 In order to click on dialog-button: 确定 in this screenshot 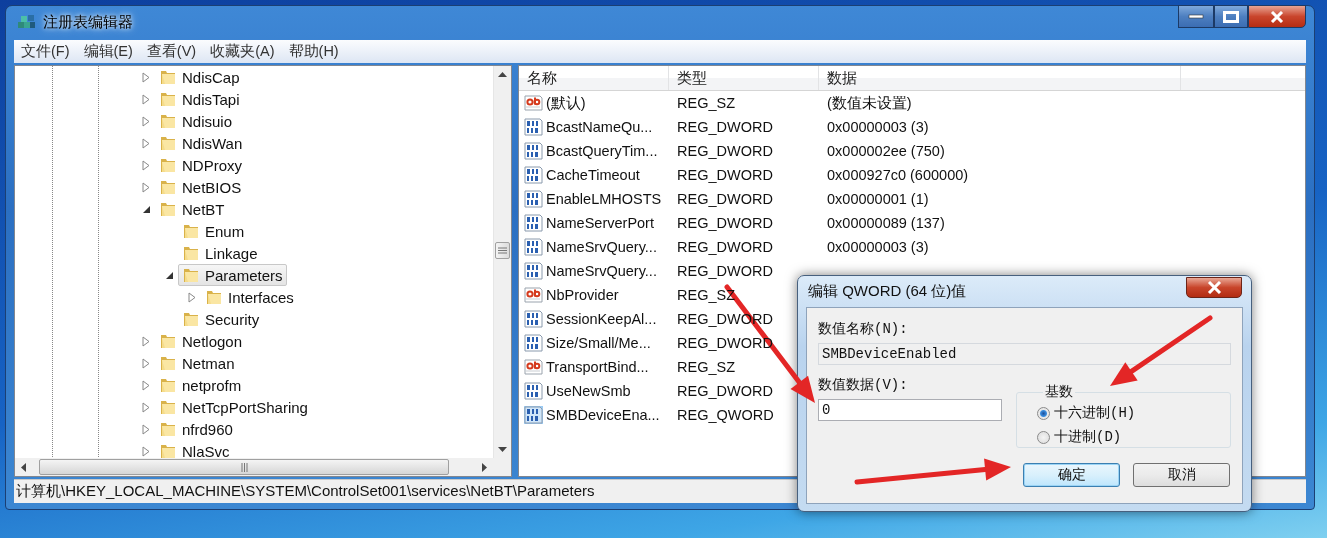, I will do `click(1071, 475)`.